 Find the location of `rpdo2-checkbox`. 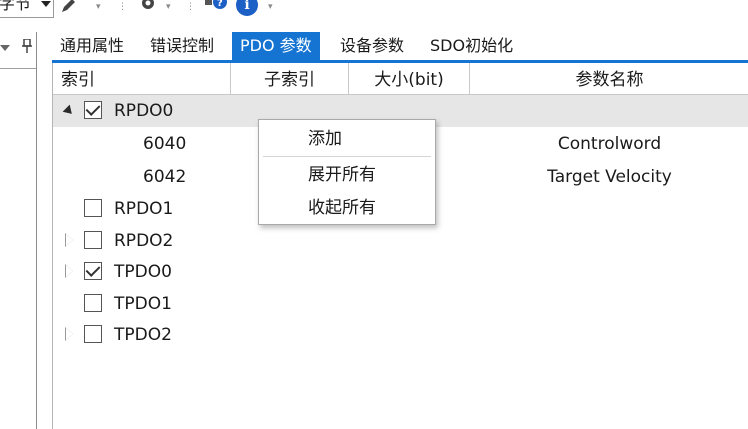

rpdo2-checkbox is located at coordinates (93, 240).